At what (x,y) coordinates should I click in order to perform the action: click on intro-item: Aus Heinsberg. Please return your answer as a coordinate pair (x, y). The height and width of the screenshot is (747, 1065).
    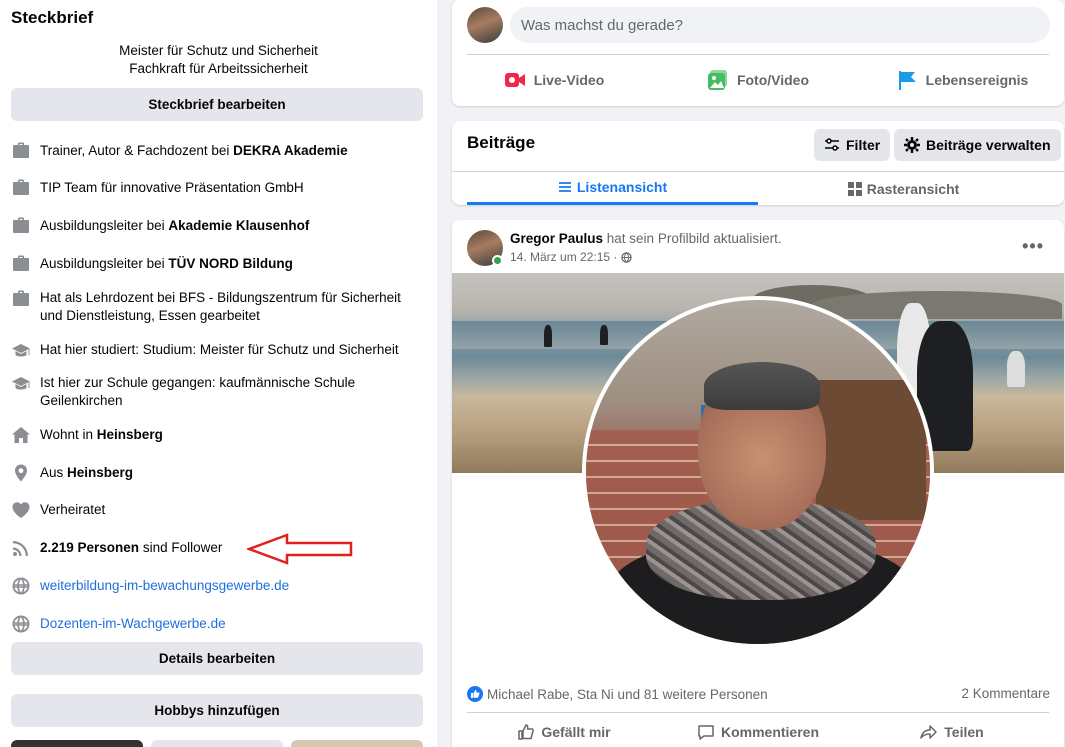
    Looking at the image, I should click on (218, 473).